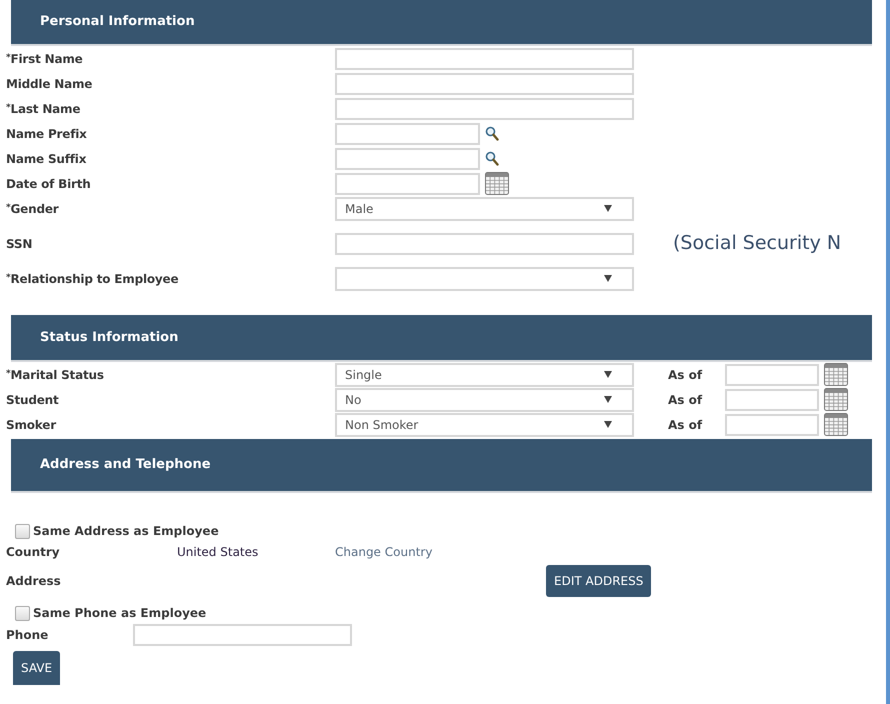 The height and width of the screenshot is (704, 890). I want to click on field-value: United States, so click(218, 552).